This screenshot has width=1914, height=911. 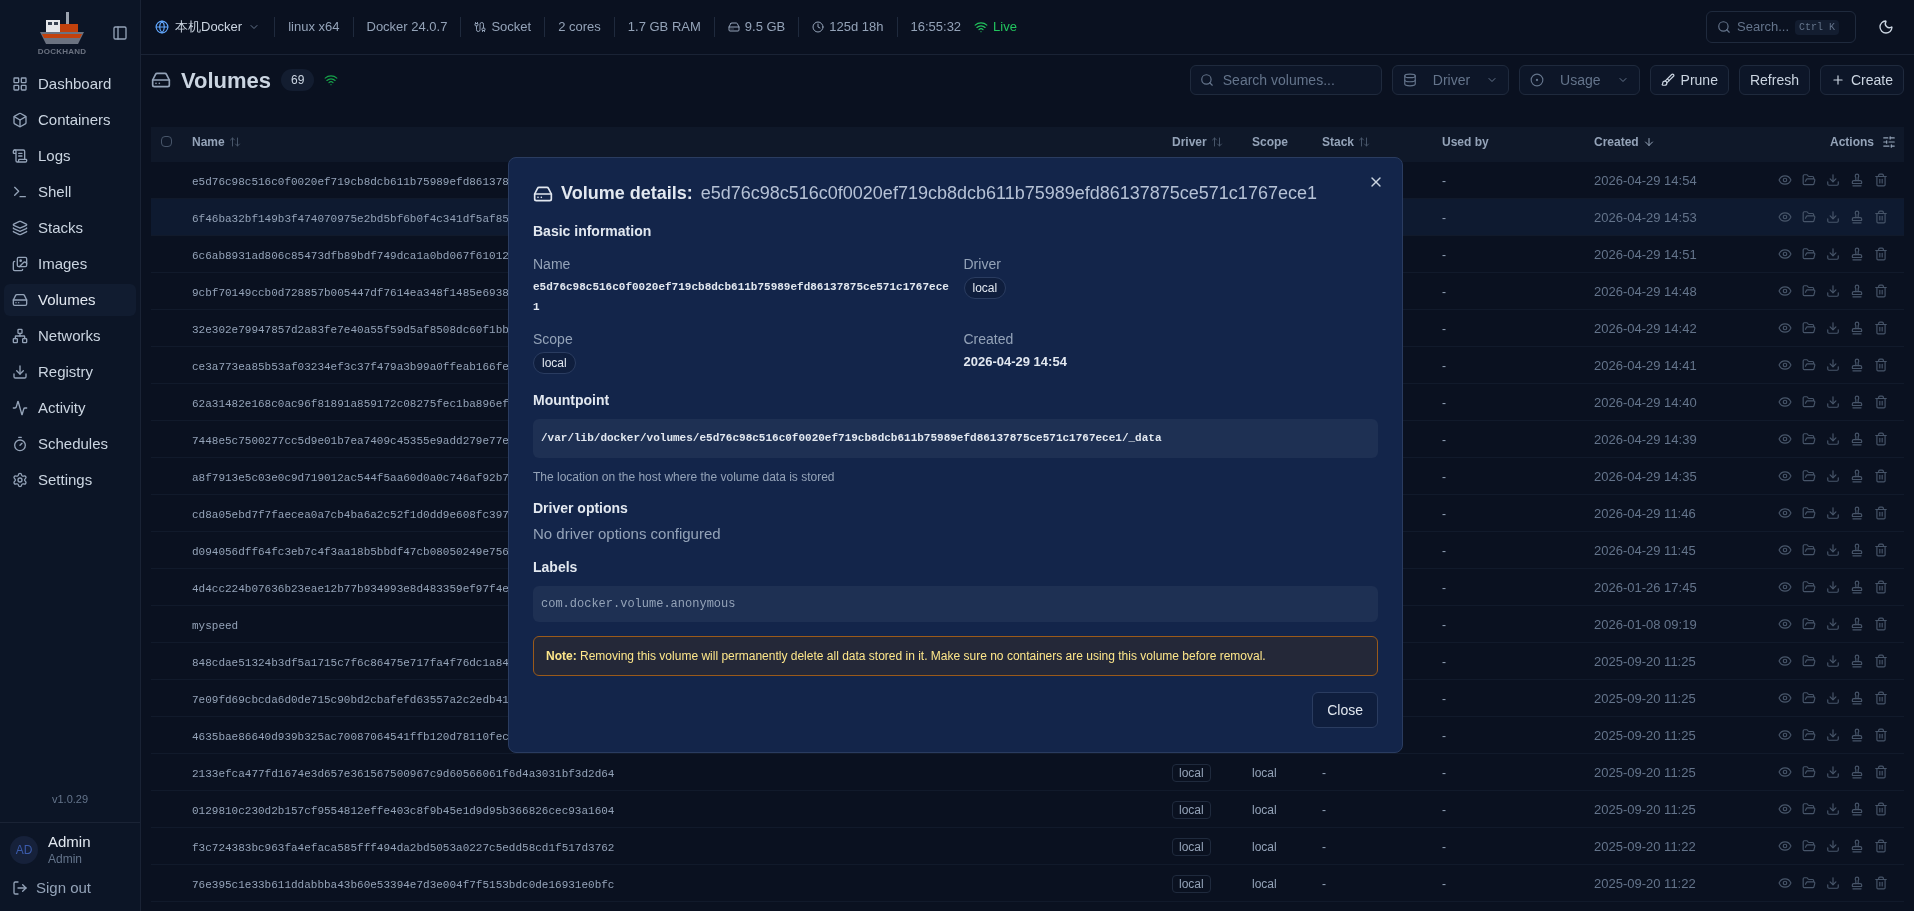 What do you see at coordinates (1861, 80) in the screenshot?
I see `toolbar-button: Create` at bounding box center [1861, 80].